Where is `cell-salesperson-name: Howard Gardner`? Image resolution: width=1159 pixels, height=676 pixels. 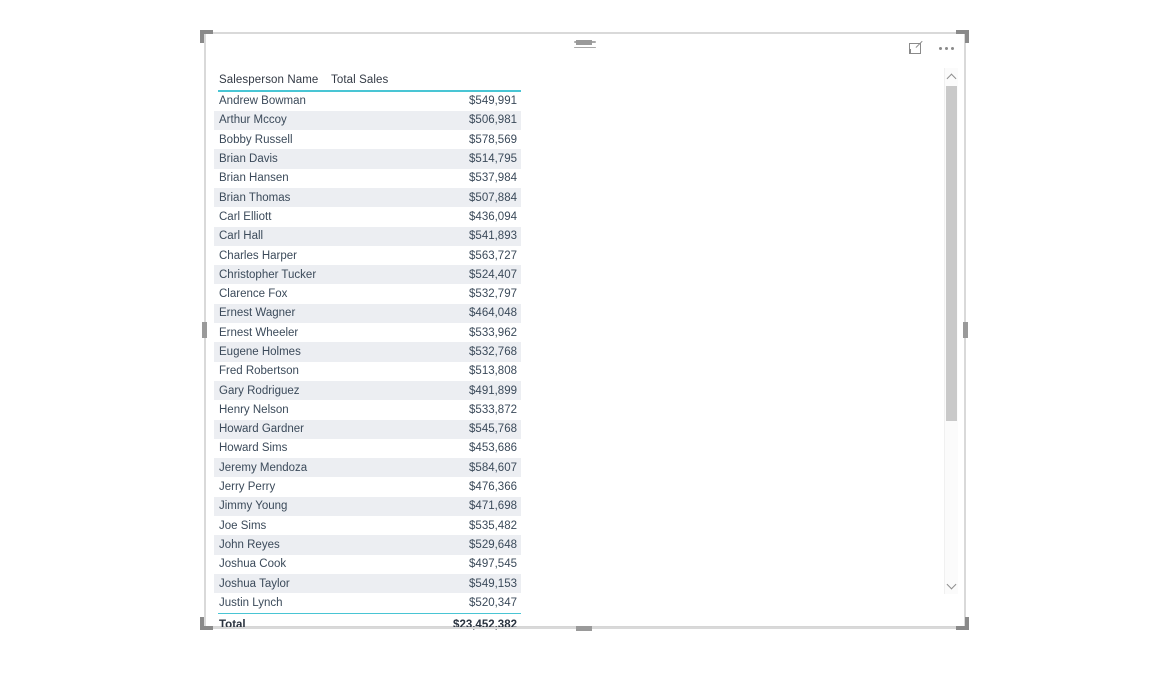 cell-salesperson-name: Howard Gardner is located at coordinates (262, 429).